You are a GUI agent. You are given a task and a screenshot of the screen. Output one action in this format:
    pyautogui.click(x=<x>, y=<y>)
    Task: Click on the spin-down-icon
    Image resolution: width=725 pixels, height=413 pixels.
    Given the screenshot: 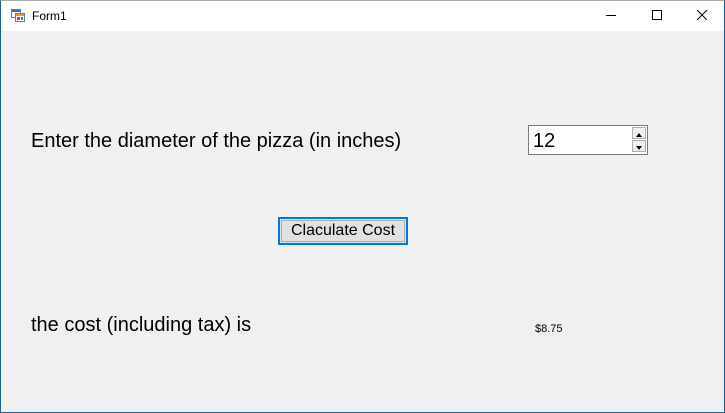 What is the action you would take?
    pyautogui.click(x=639, y=146)
    